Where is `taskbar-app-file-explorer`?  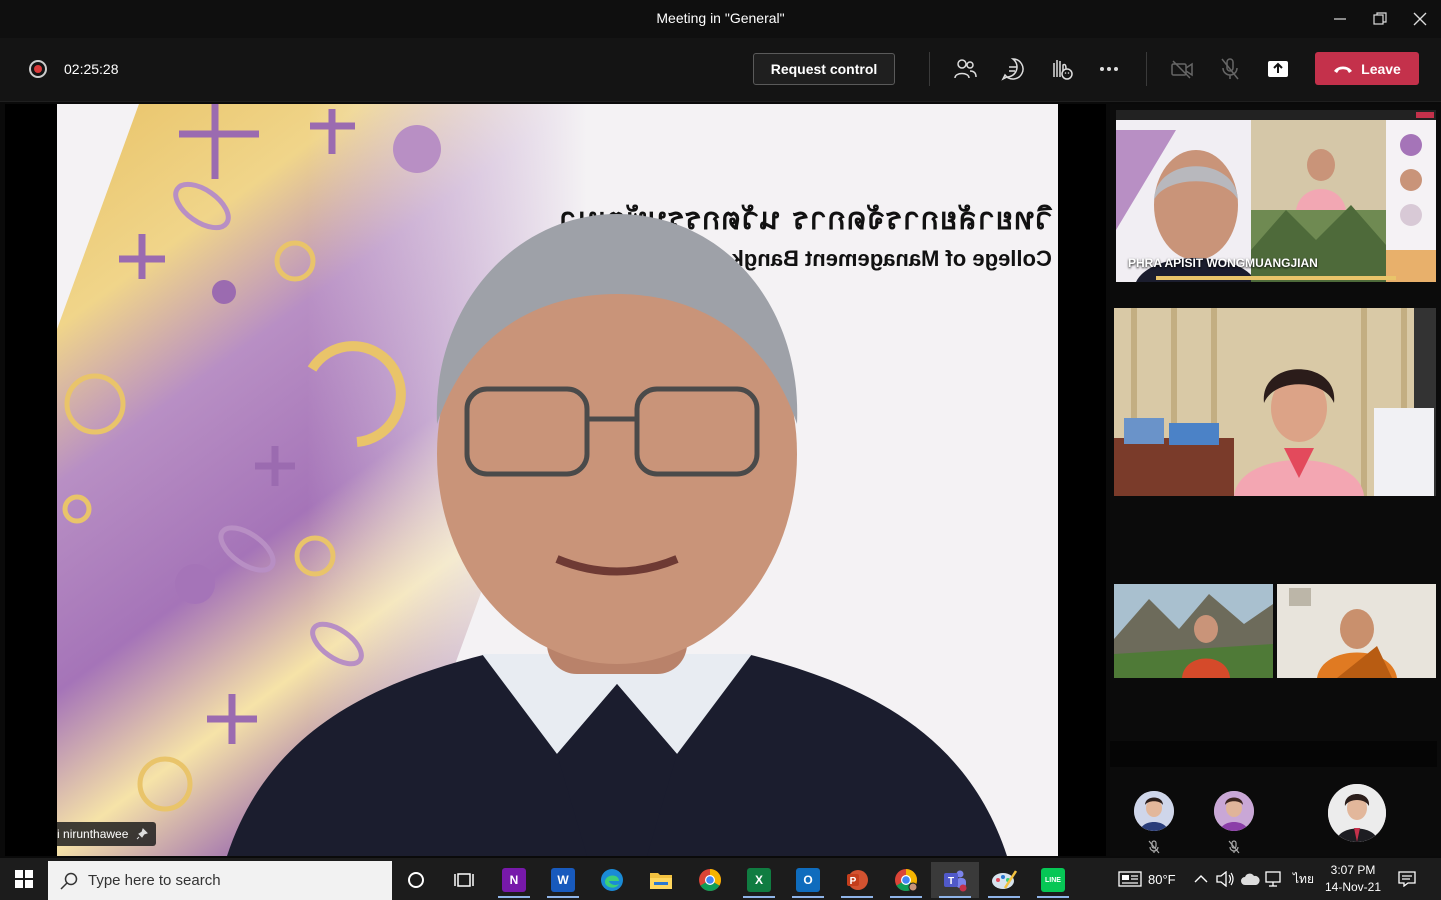
taskbar-app-file-explorer is located at coordinates (661, 880).